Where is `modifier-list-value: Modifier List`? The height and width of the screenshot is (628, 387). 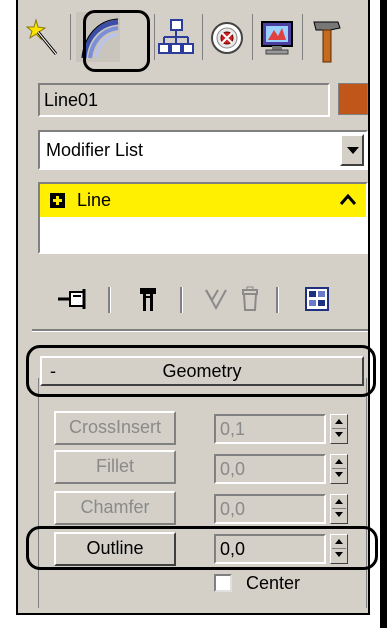 modifier-list-value: Modifier List is located at coordinates (95, 150).